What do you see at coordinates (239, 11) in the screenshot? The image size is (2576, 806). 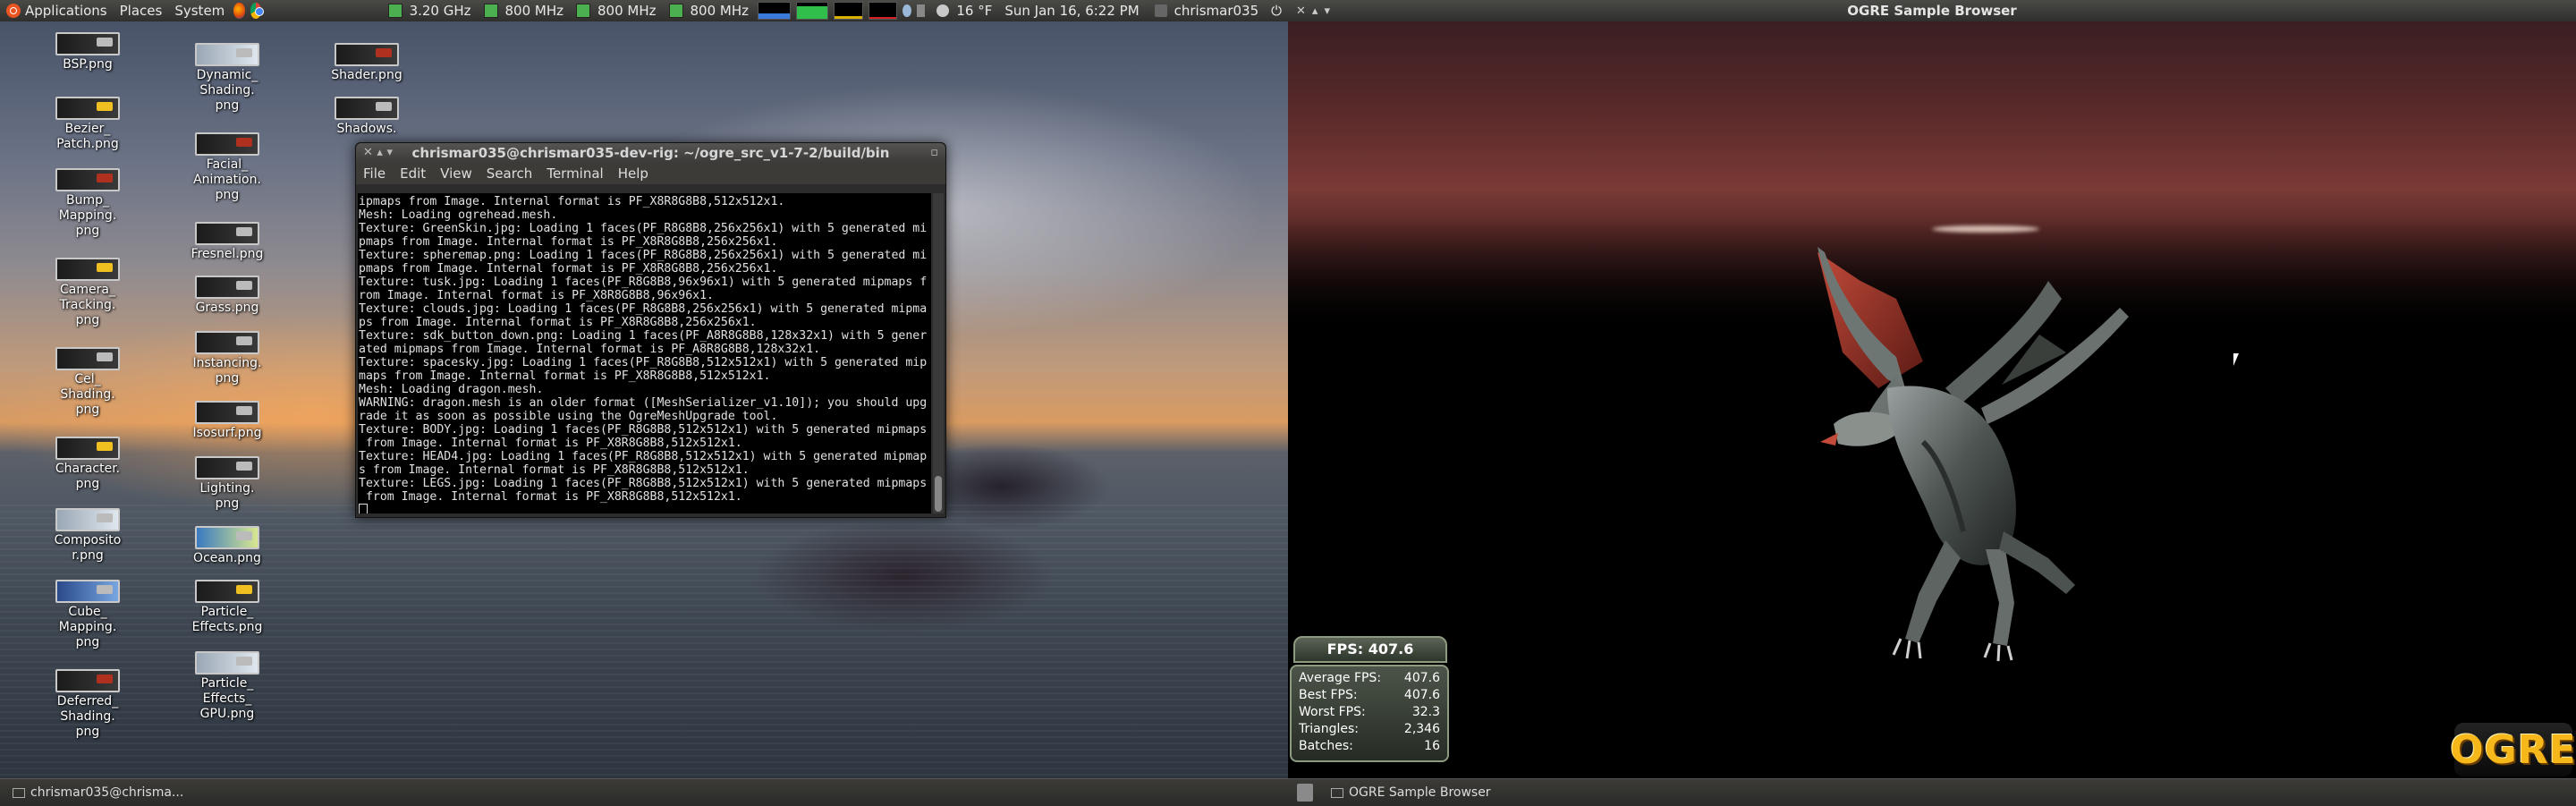 I see `firefox-launcher-icon` at bounding box center [239, 11].